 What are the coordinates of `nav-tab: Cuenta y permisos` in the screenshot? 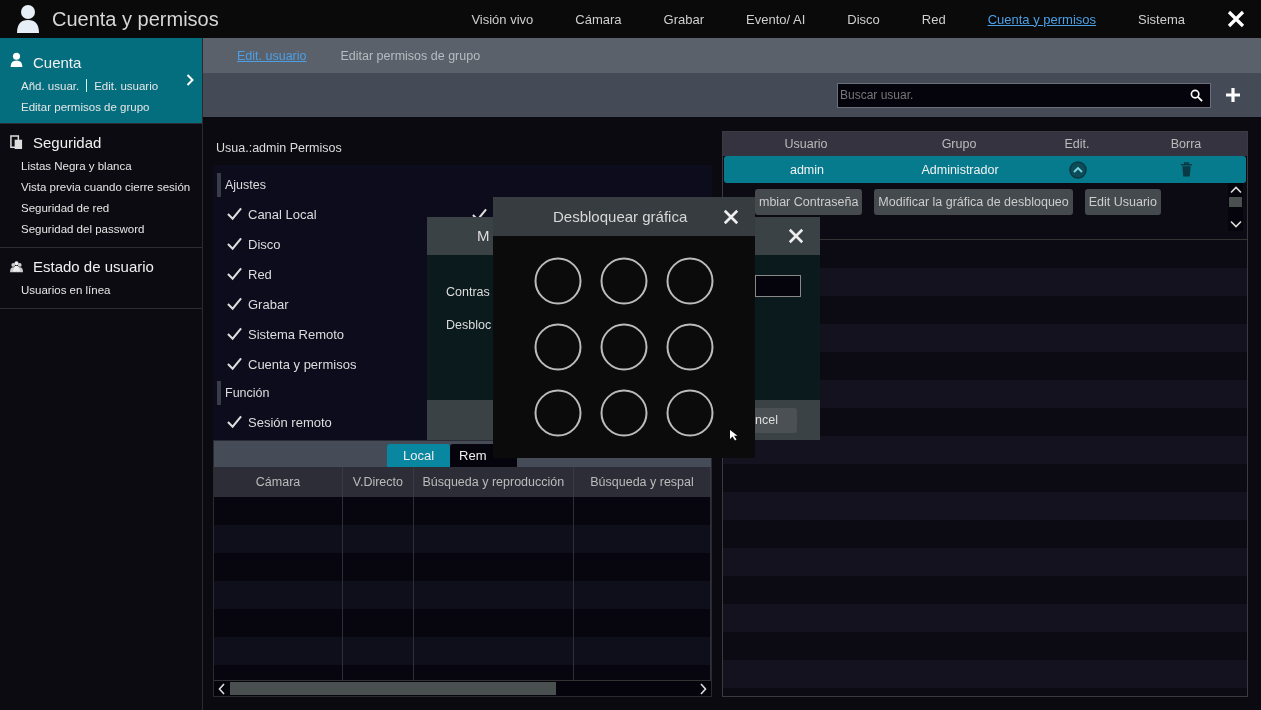 It's located at (1042, 19).